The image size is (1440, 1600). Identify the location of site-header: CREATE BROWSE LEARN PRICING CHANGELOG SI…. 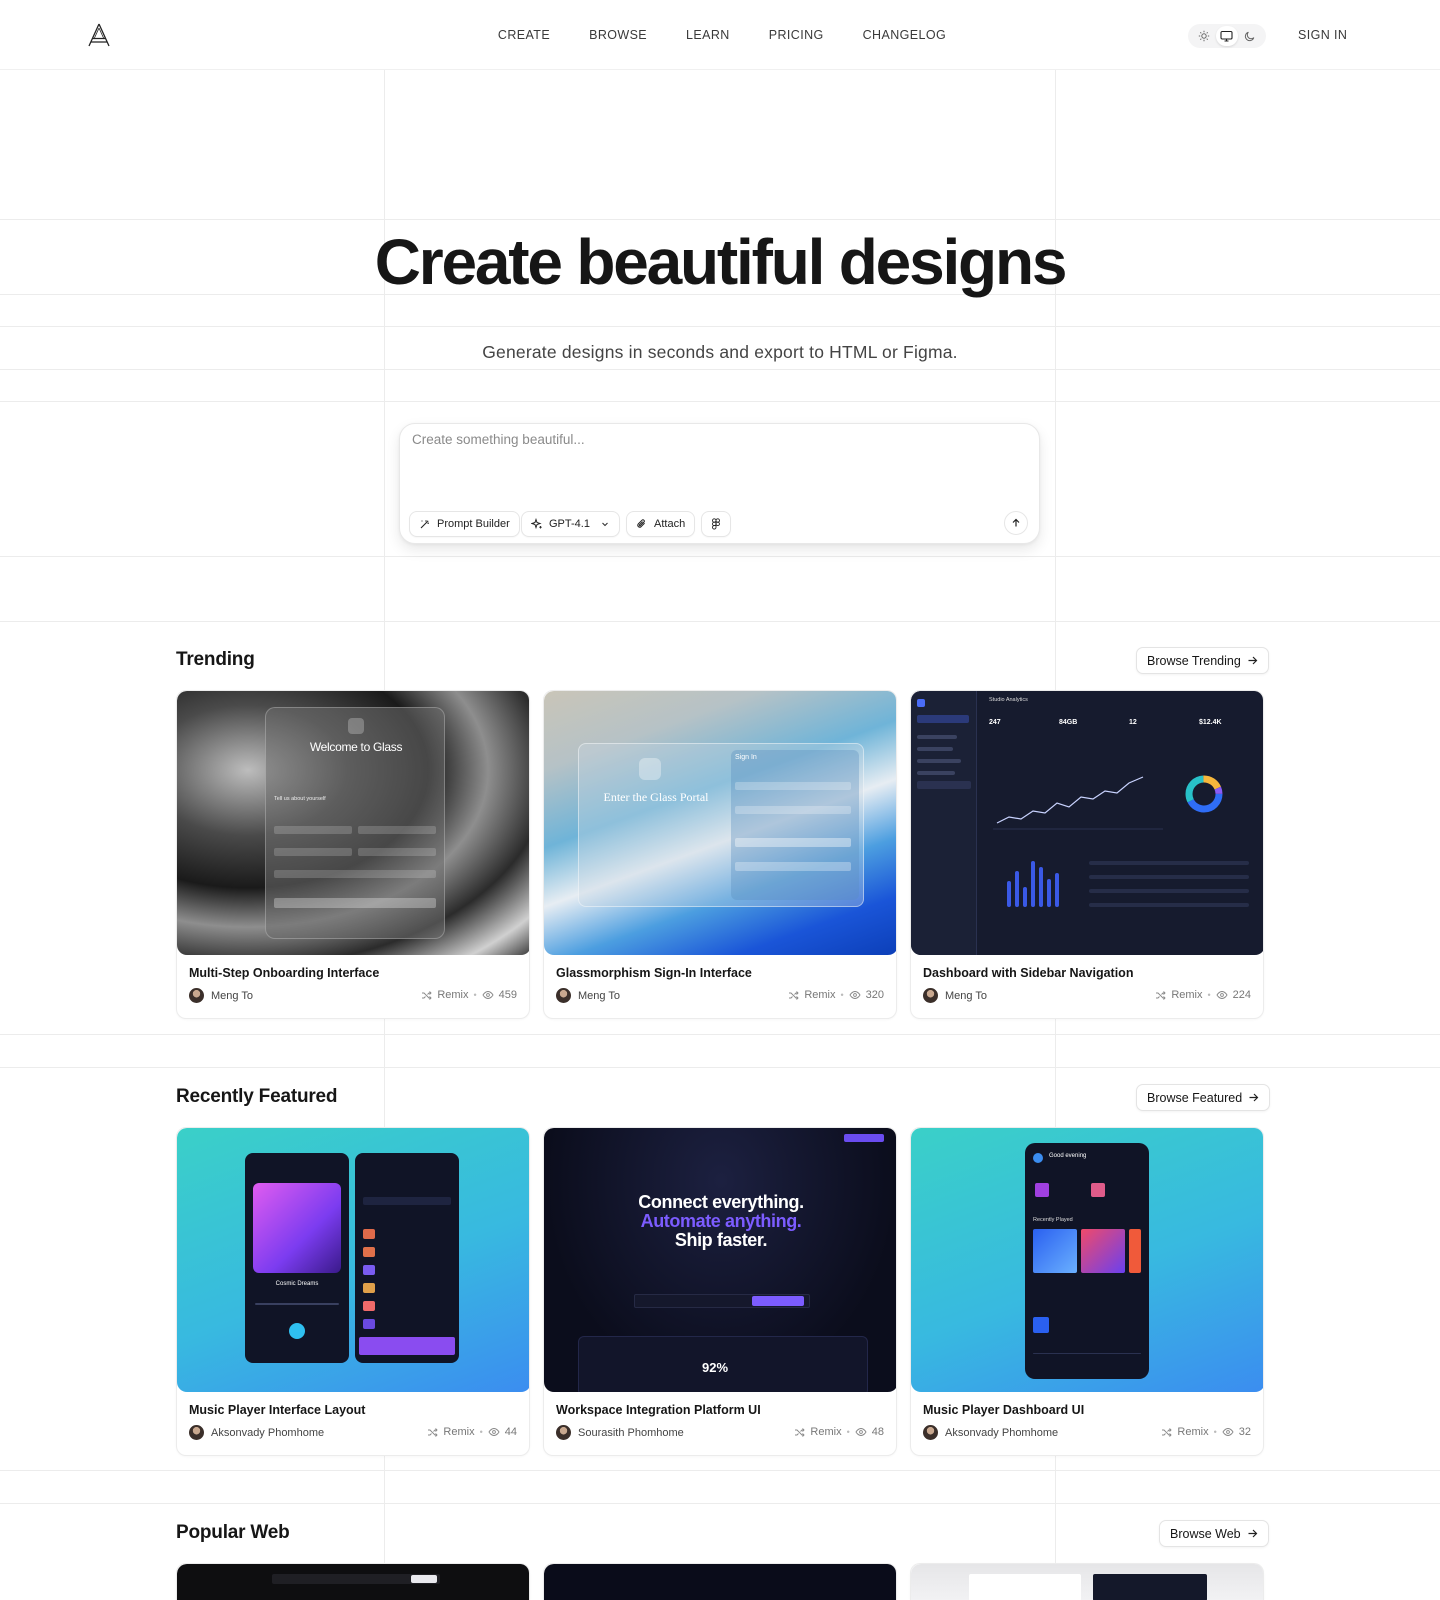
(720, 35).